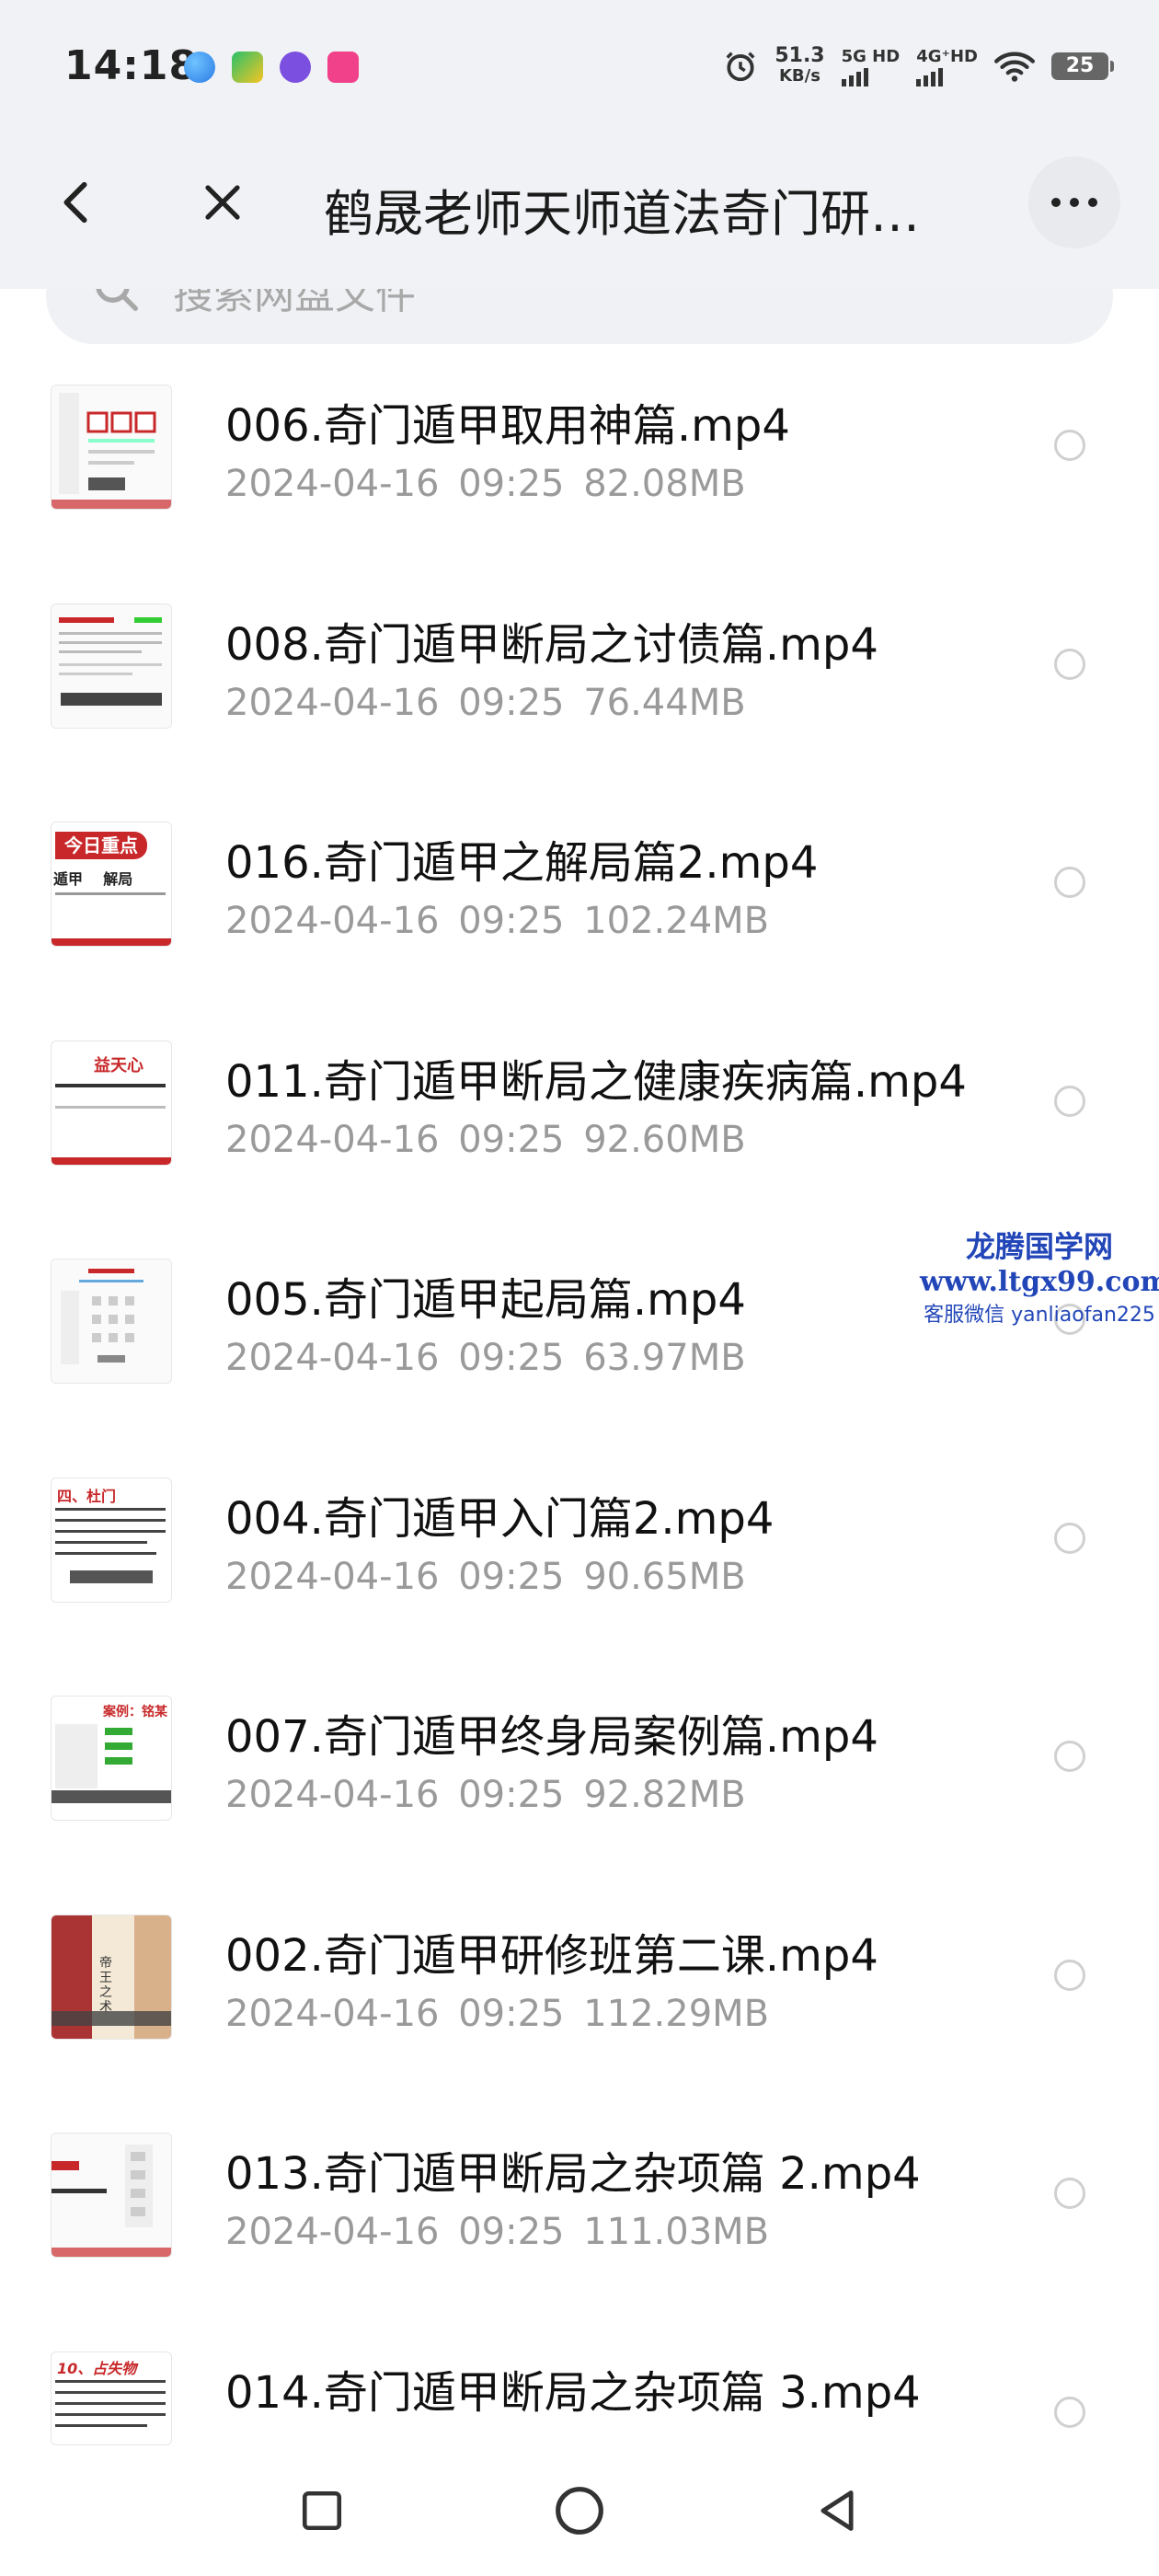 Image resolution: width=1159 pixels, height=2576 pixels. I want to click on clock: 14:18, so click(131, 65).